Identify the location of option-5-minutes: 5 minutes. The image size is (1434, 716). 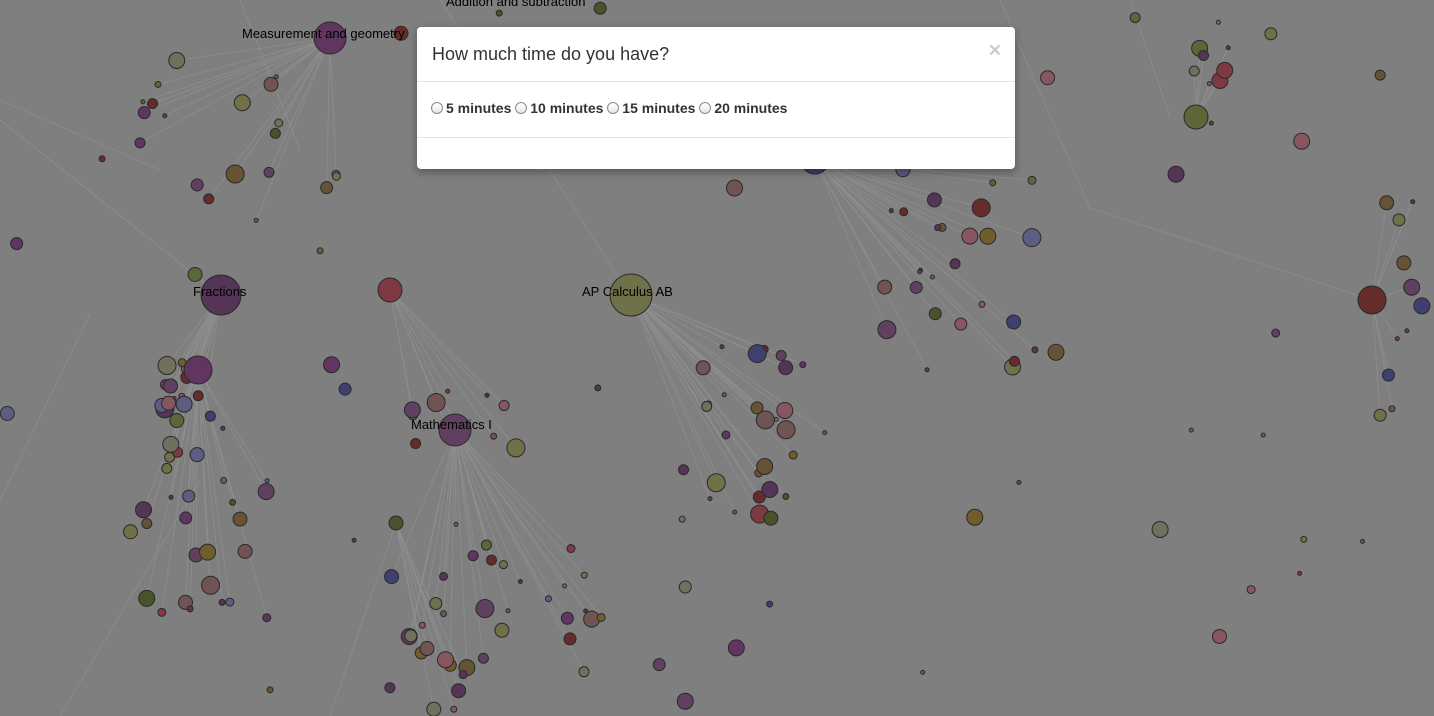
(471, 108).